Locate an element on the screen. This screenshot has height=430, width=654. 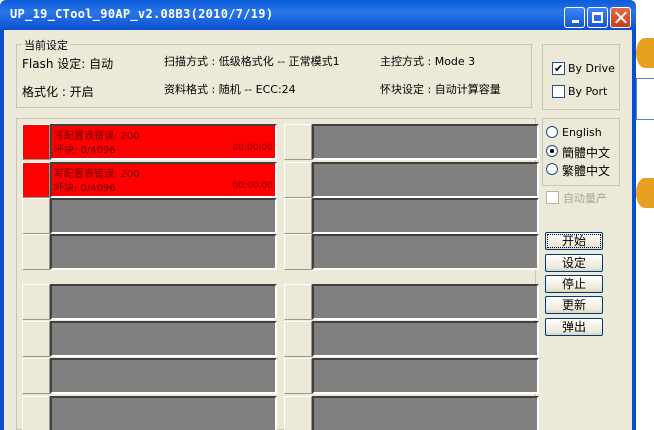
maximize-icon is located at coordinates (597, 17).